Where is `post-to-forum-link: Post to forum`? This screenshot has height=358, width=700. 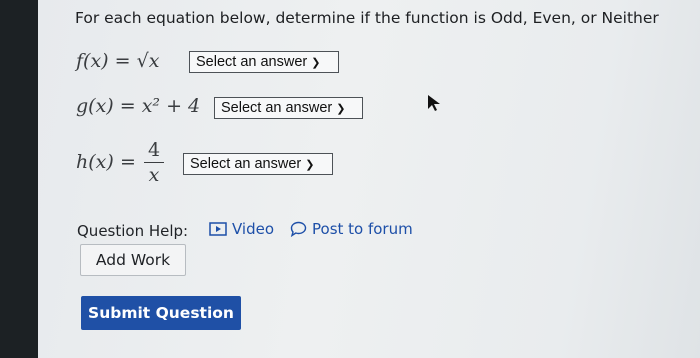 post-to-forum-link: Post to forum is located at coordinates (351, 229).